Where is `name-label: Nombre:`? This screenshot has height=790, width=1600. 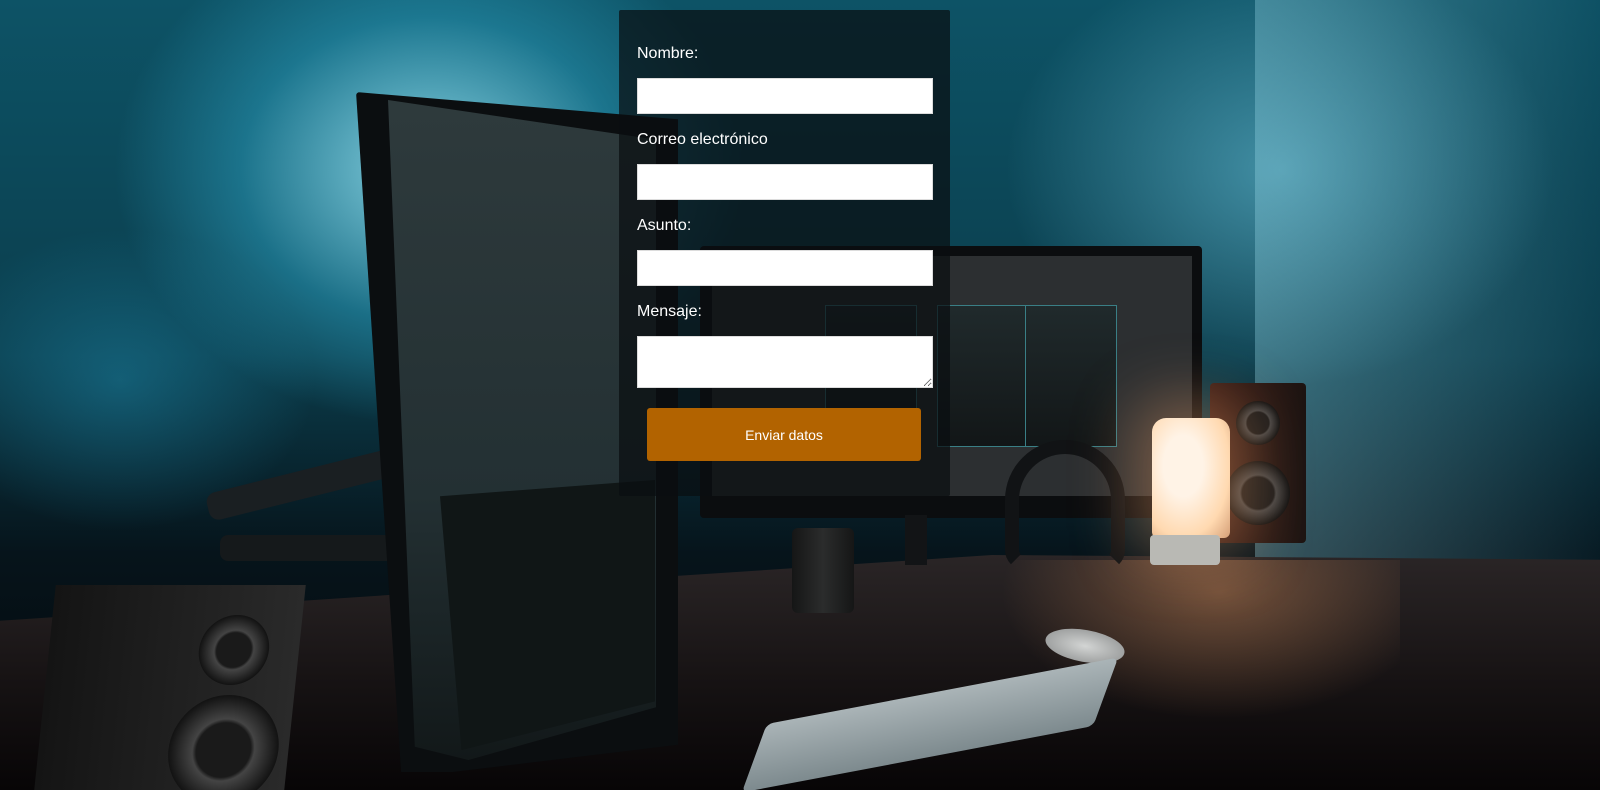
name-label: Nombre: is located at coordinates (668, 53).